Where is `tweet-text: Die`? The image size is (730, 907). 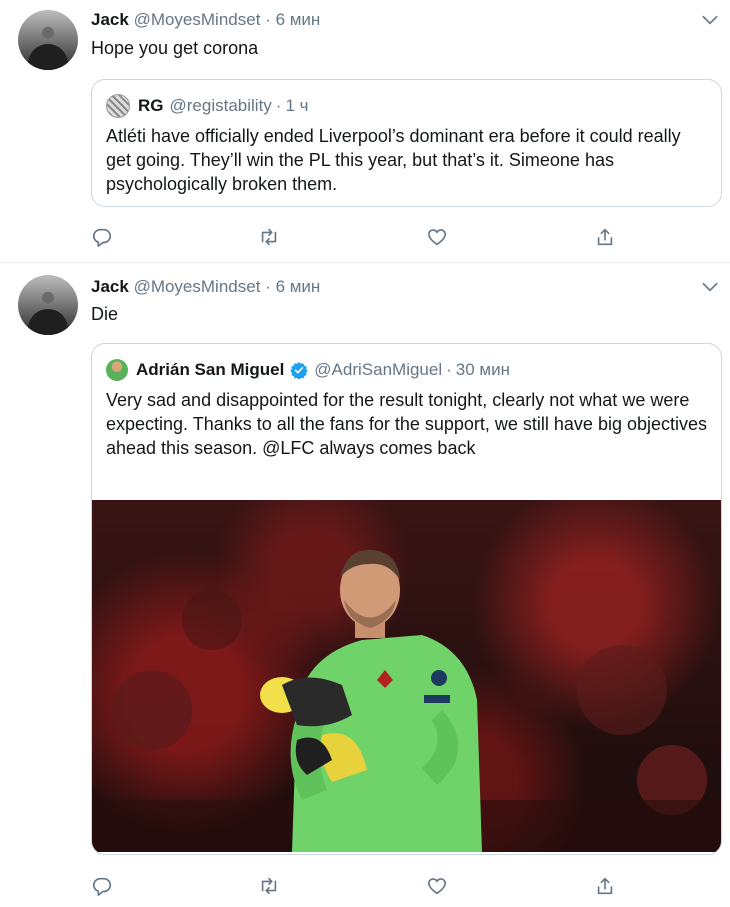
tweet-text: Die is located at coordinates (105, 314).